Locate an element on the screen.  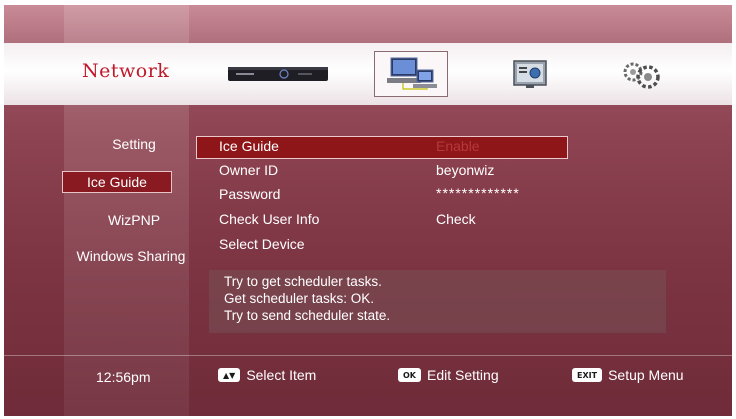
sidebar-item-windows-sharing: Windows Sharing is located at coordinates (131, 256).